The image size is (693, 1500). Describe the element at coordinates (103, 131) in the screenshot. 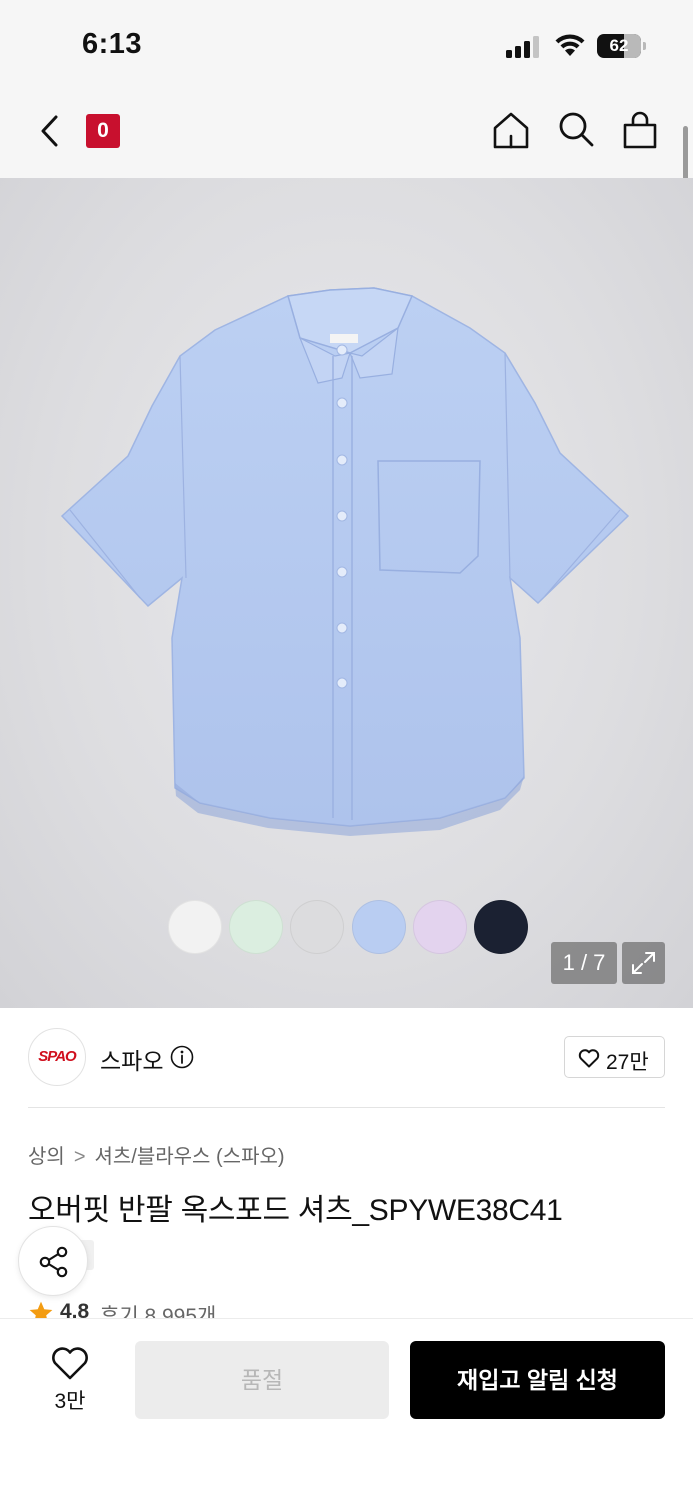

I see `brand-badge: 0` at that location.